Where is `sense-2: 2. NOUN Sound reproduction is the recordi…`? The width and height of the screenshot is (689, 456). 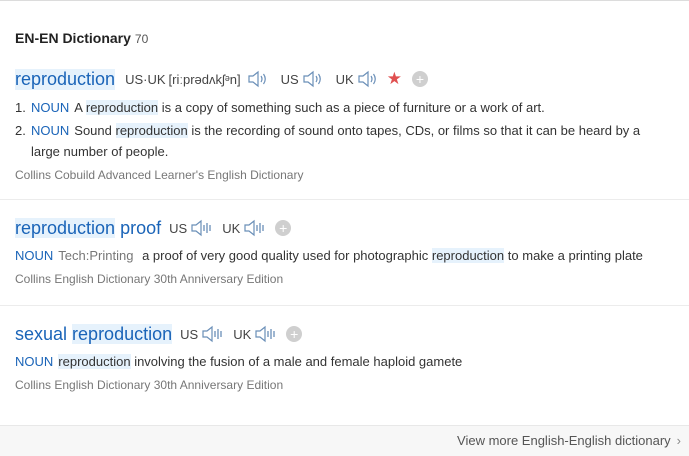
sense-2: 2. NOUN Sound reproduction is the recordi… is located at coordinates (352, 141).